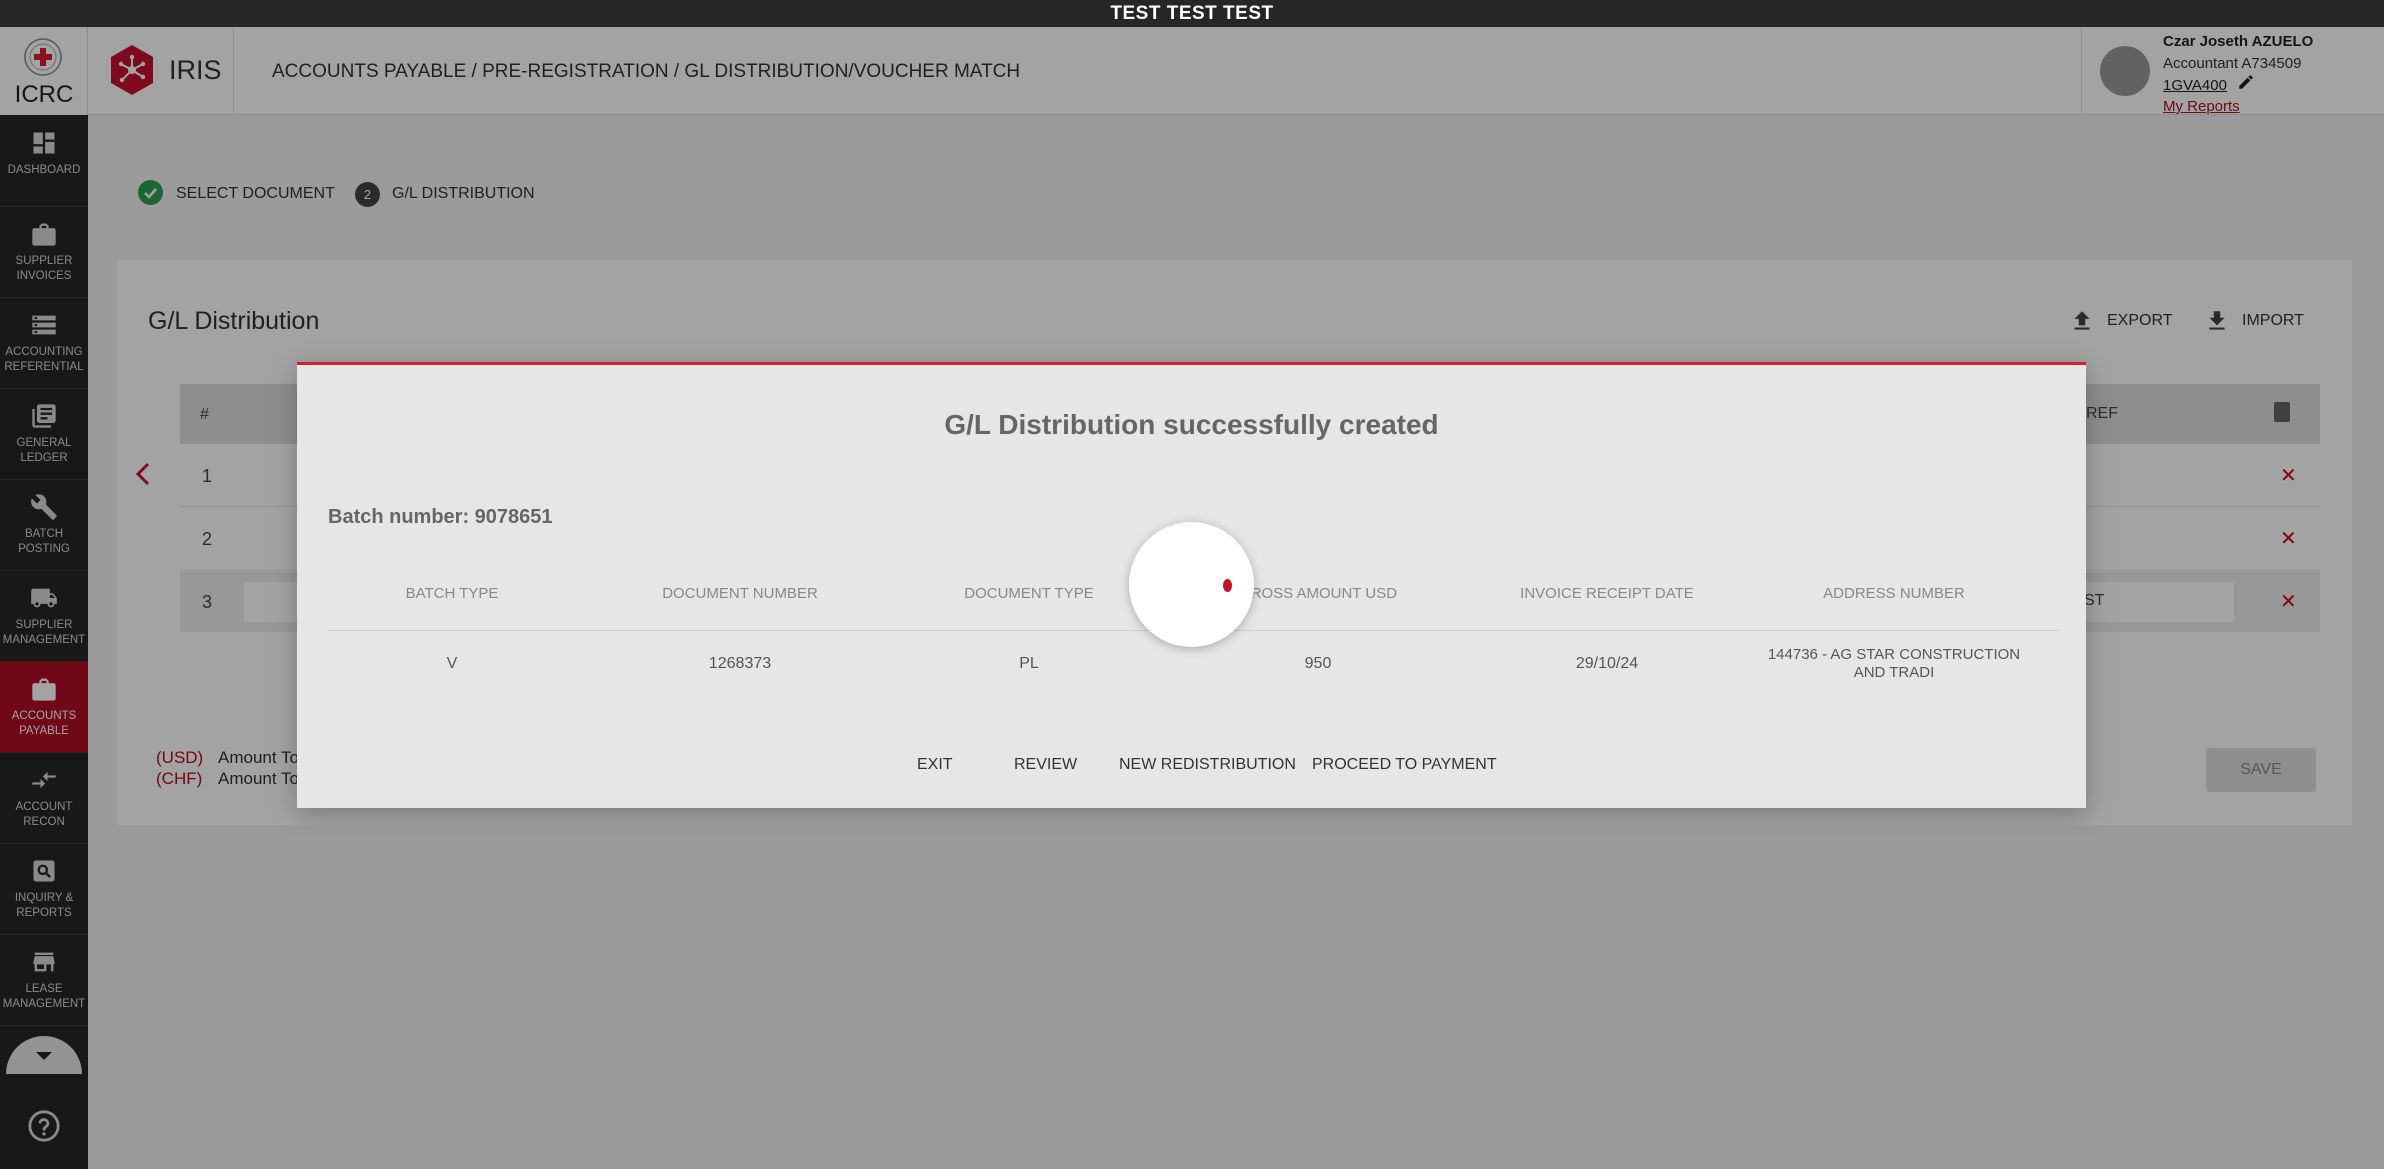 The height and width of the screenshot is (1169, 2384). I want to click on document-type-value: PL, so click(1029, 663).